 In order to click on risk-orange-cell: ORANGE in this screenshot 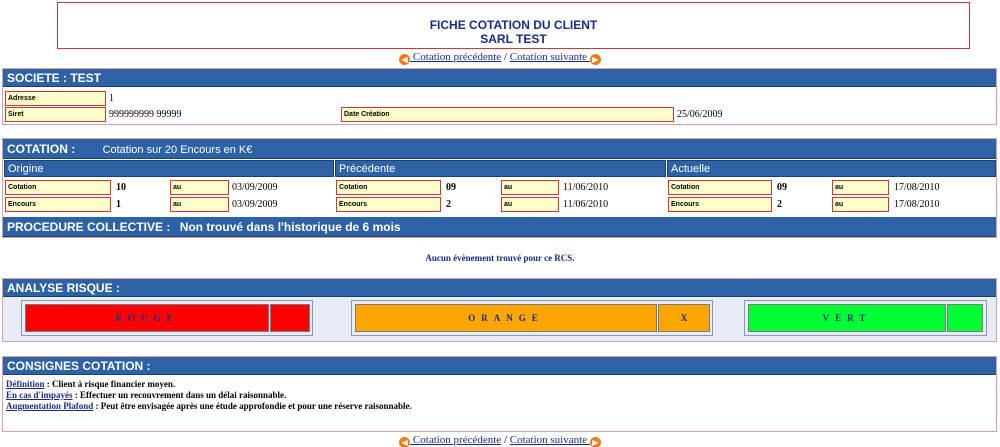, I will do `click(506, 318)`.